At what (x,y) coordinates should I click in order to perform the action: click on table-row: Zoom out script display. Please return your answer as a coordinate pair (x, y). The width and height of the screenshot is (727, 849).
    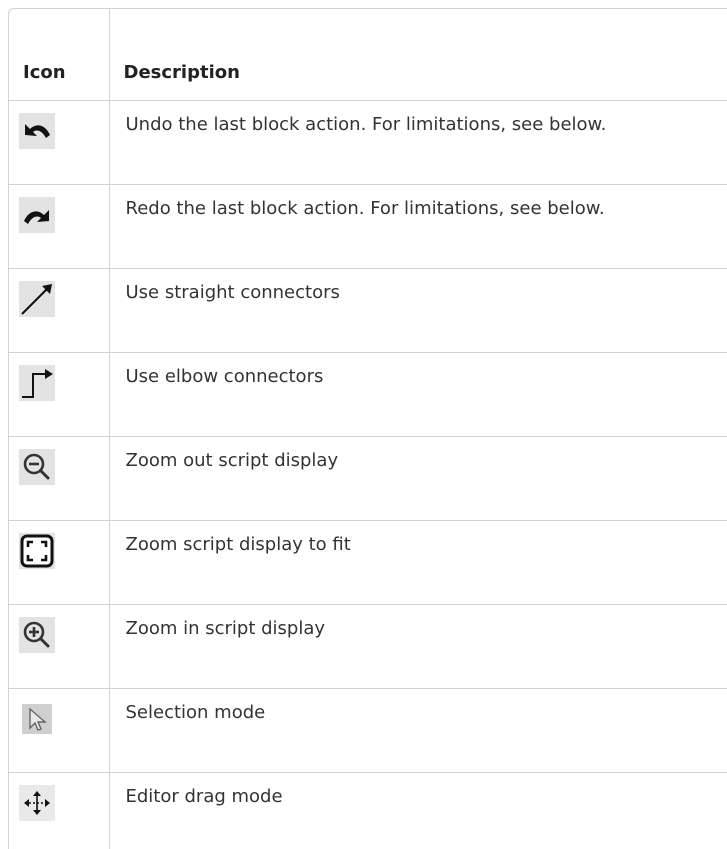
    Looking at the image, I should click on (368, 478).